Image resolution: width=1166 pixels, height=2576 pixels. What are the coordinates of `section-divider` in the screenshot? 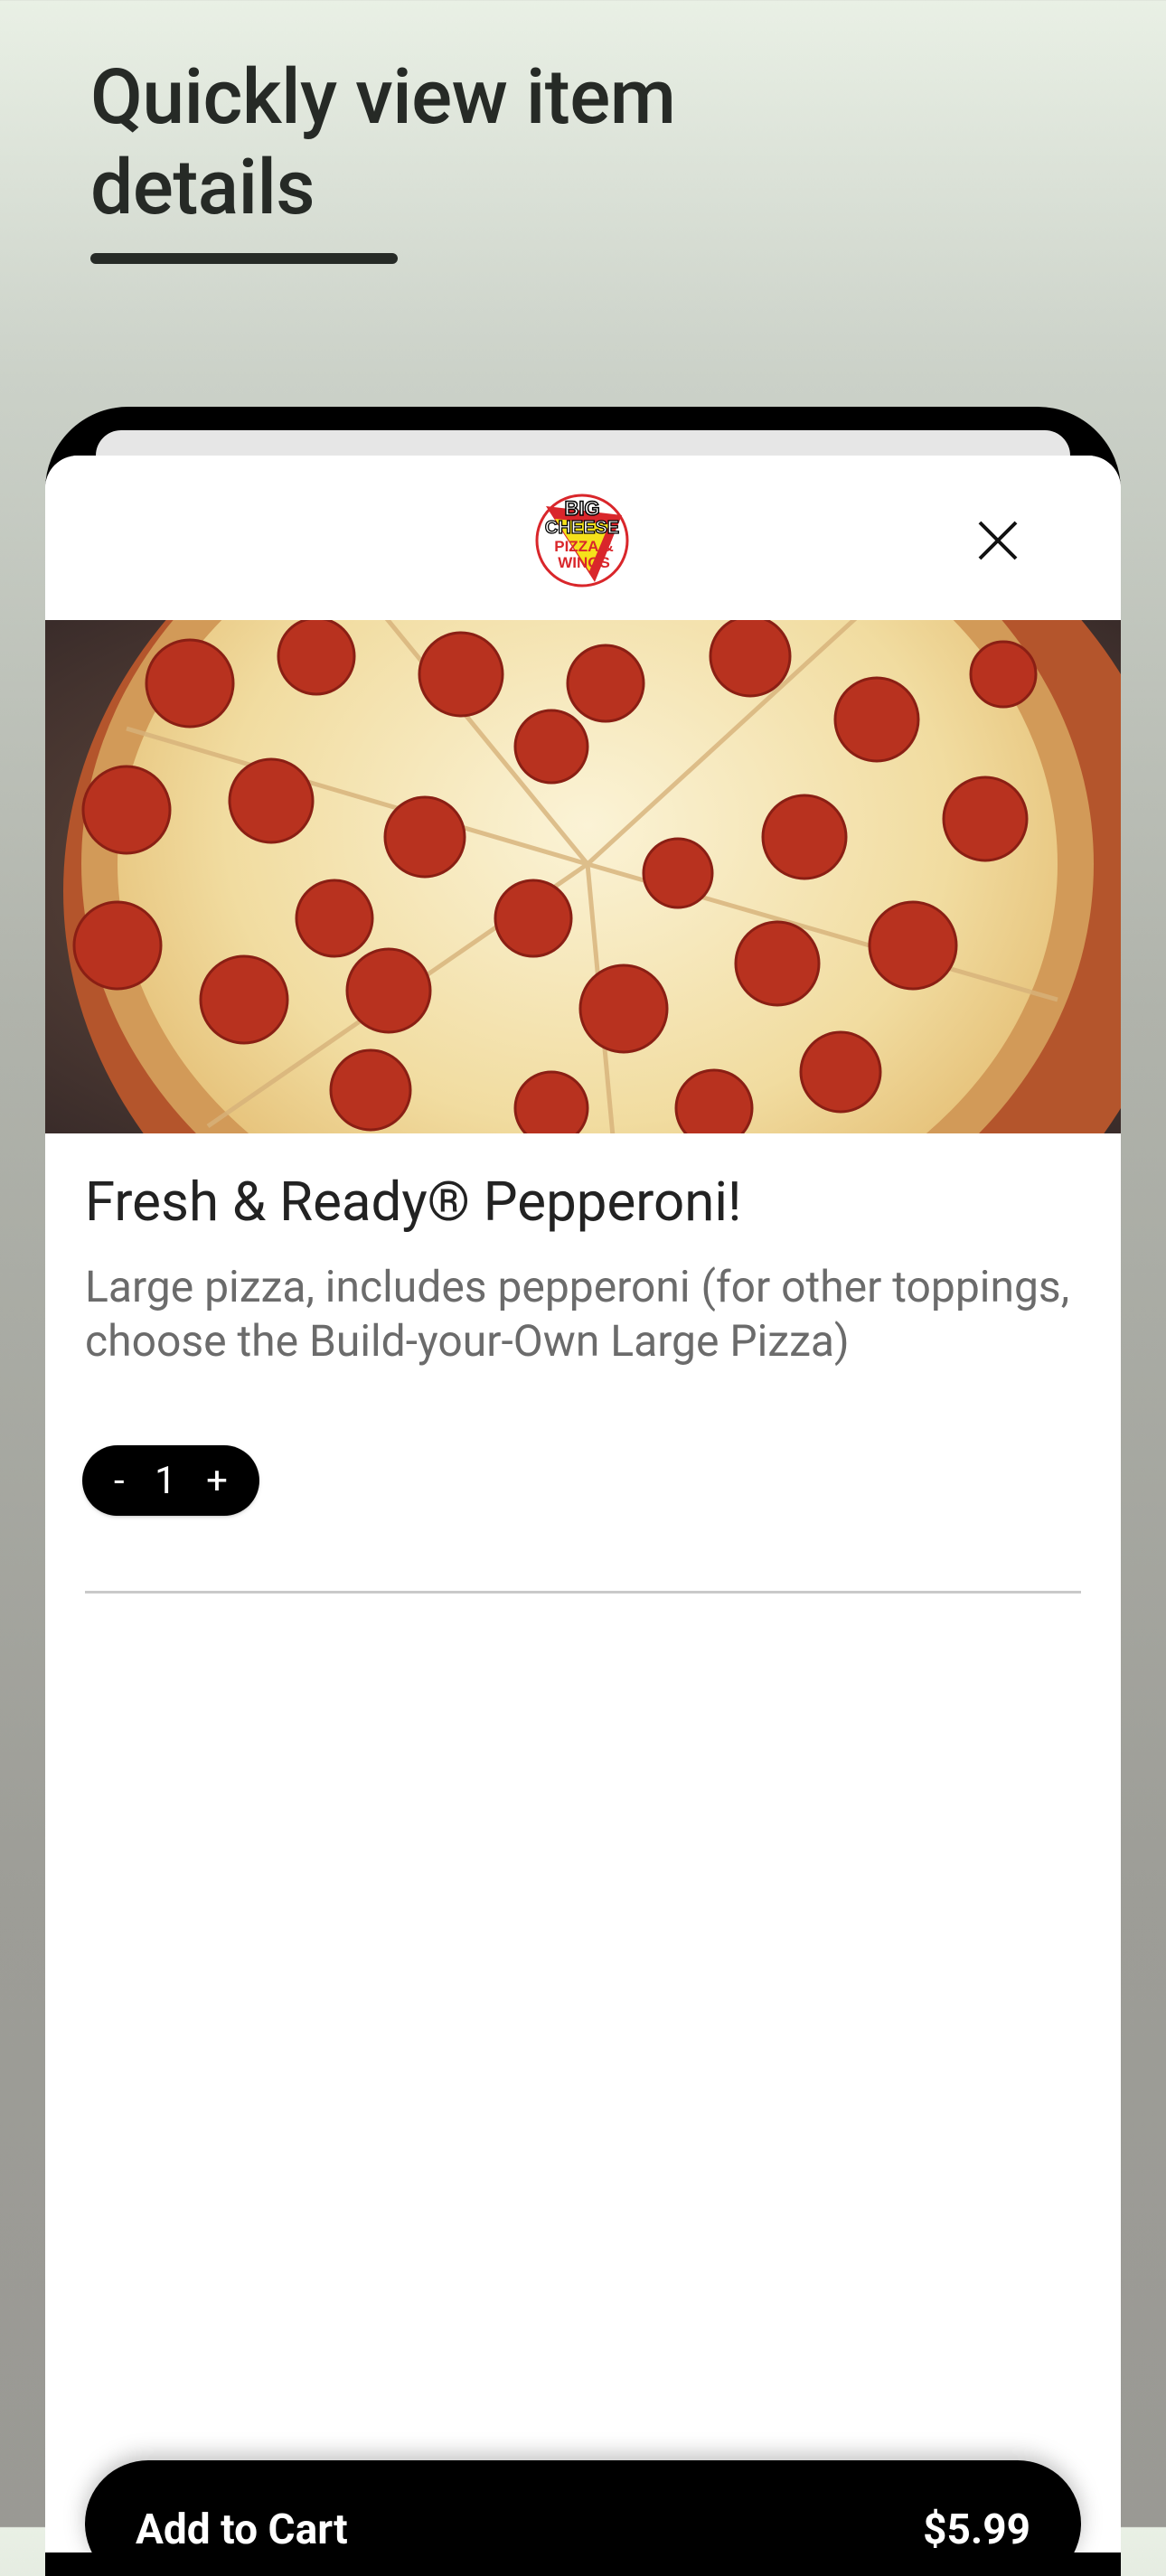 It's located at (583, 1592).